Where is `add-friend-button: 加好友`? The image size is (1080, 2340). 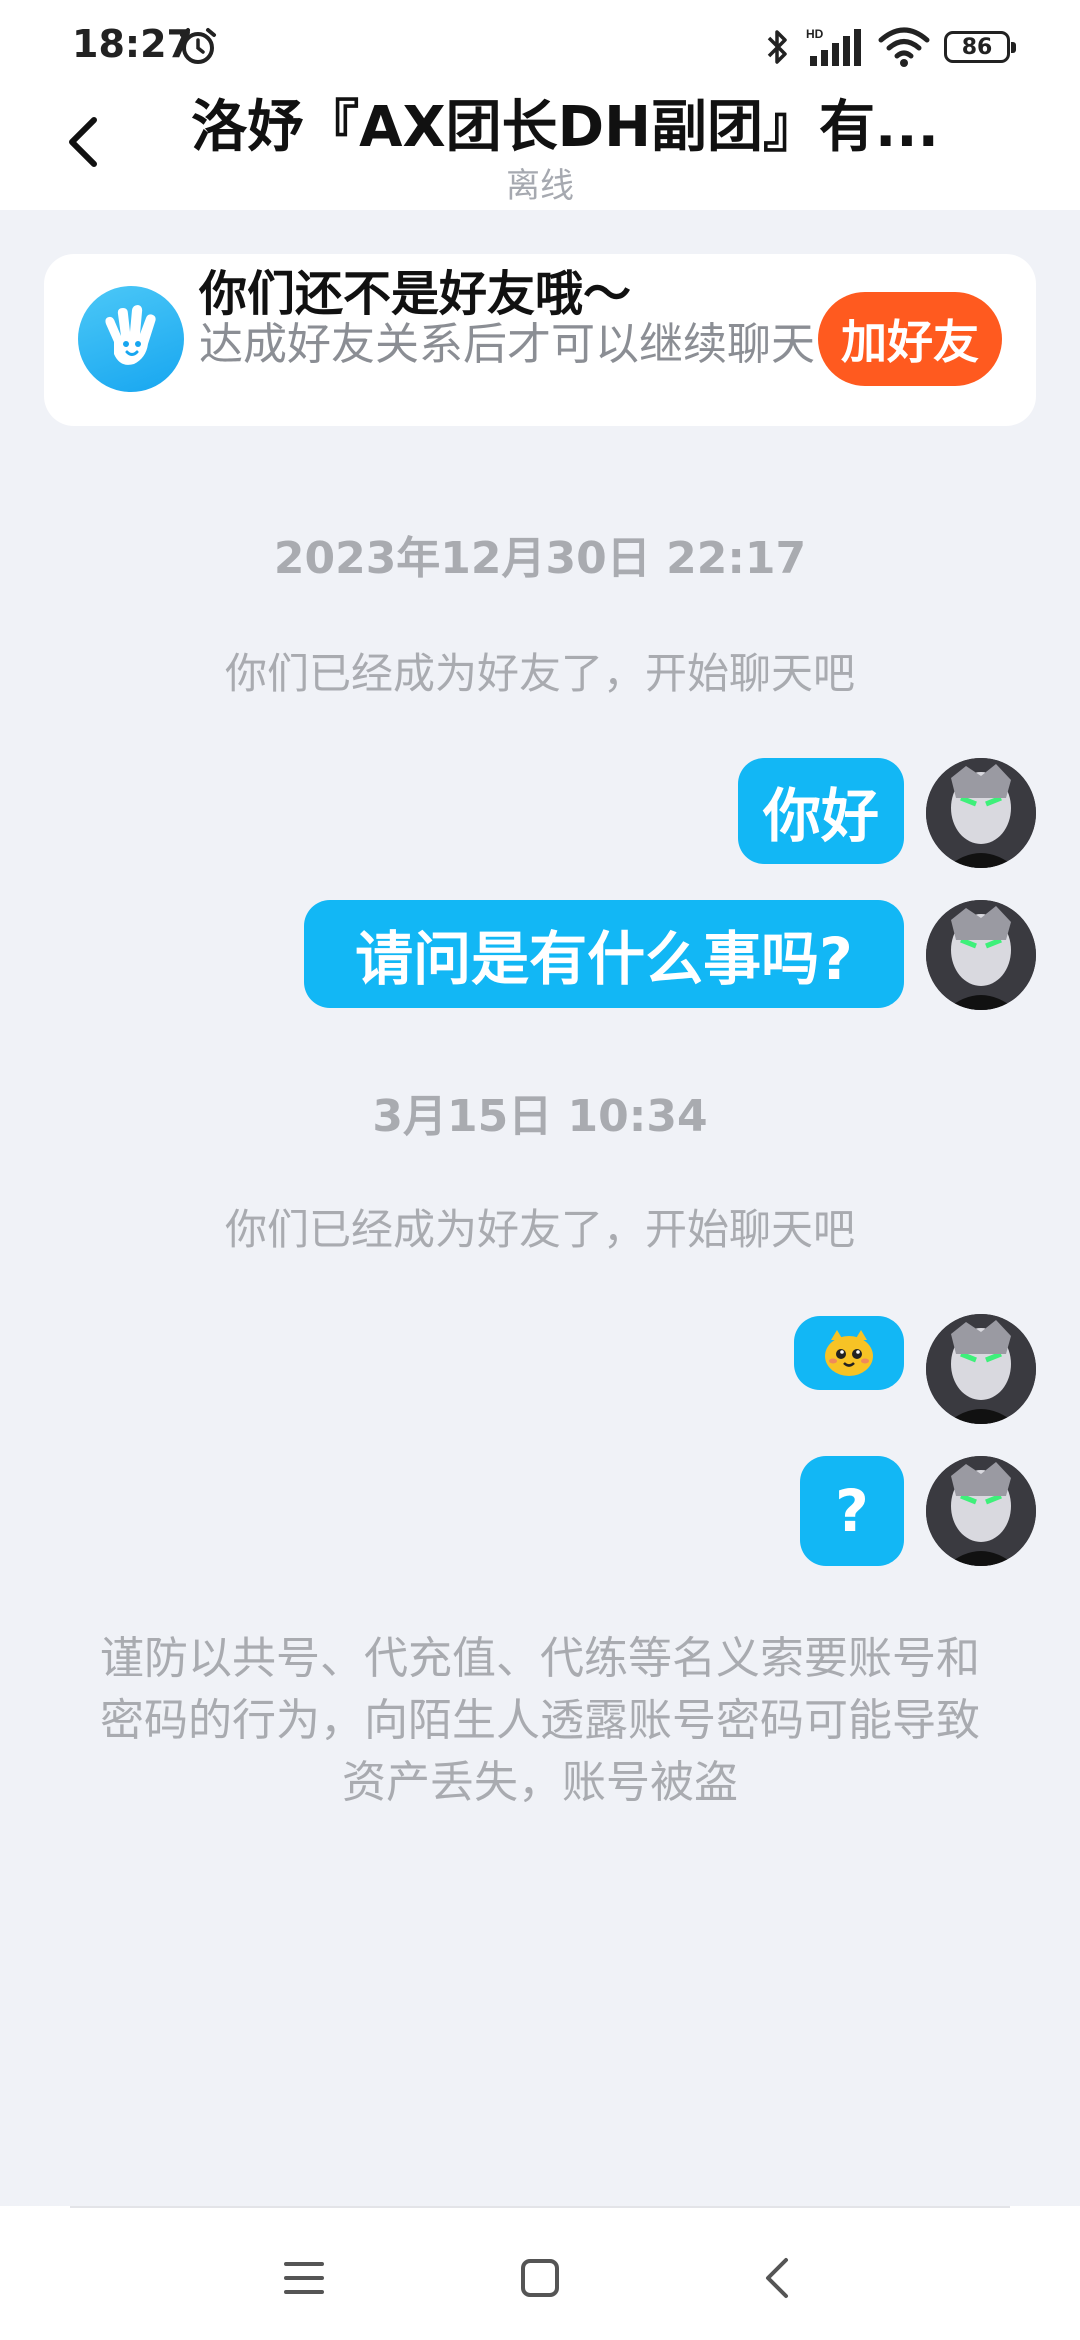 add-friend-button: 加好友 is located at coordinates (910, 339).